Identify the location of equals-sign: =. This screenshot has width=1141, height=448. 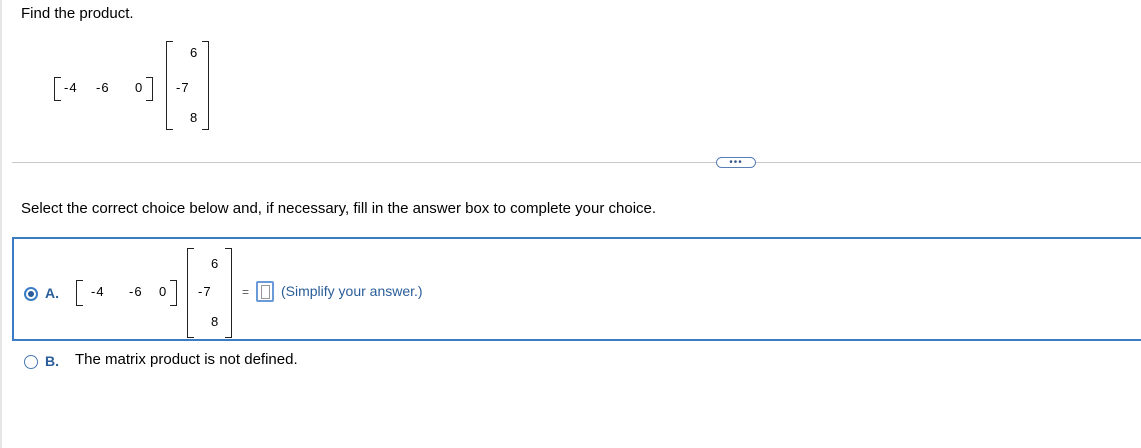
(246, 292).